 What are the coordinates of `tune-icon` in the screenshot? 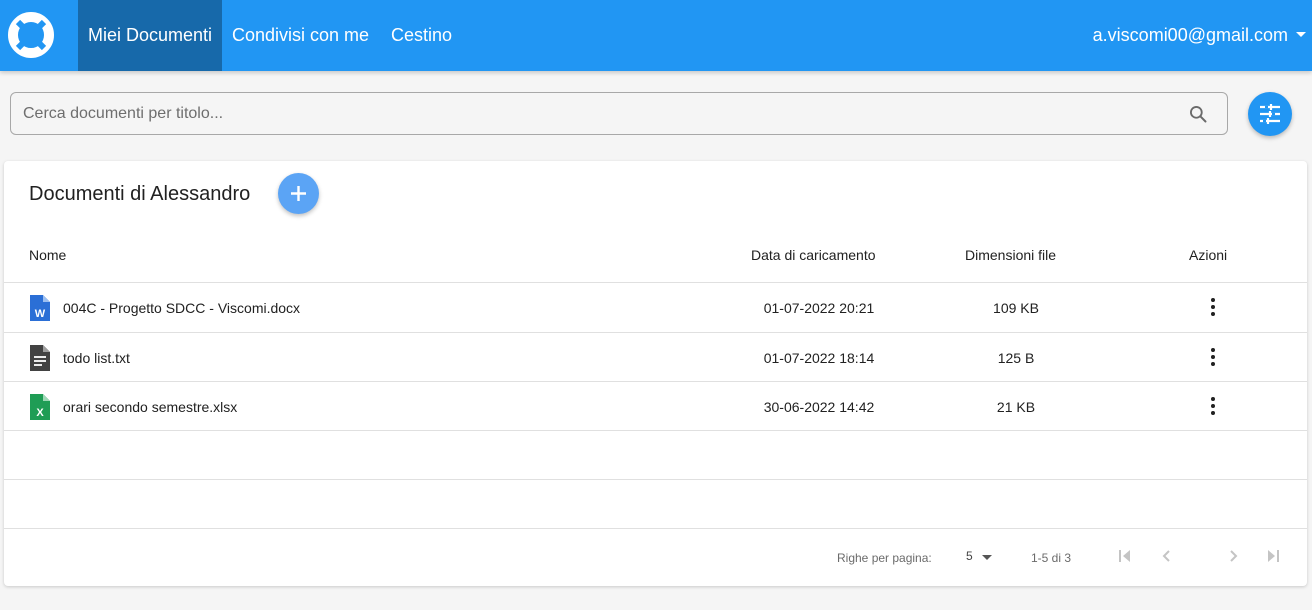 It's located at (1270, 114).